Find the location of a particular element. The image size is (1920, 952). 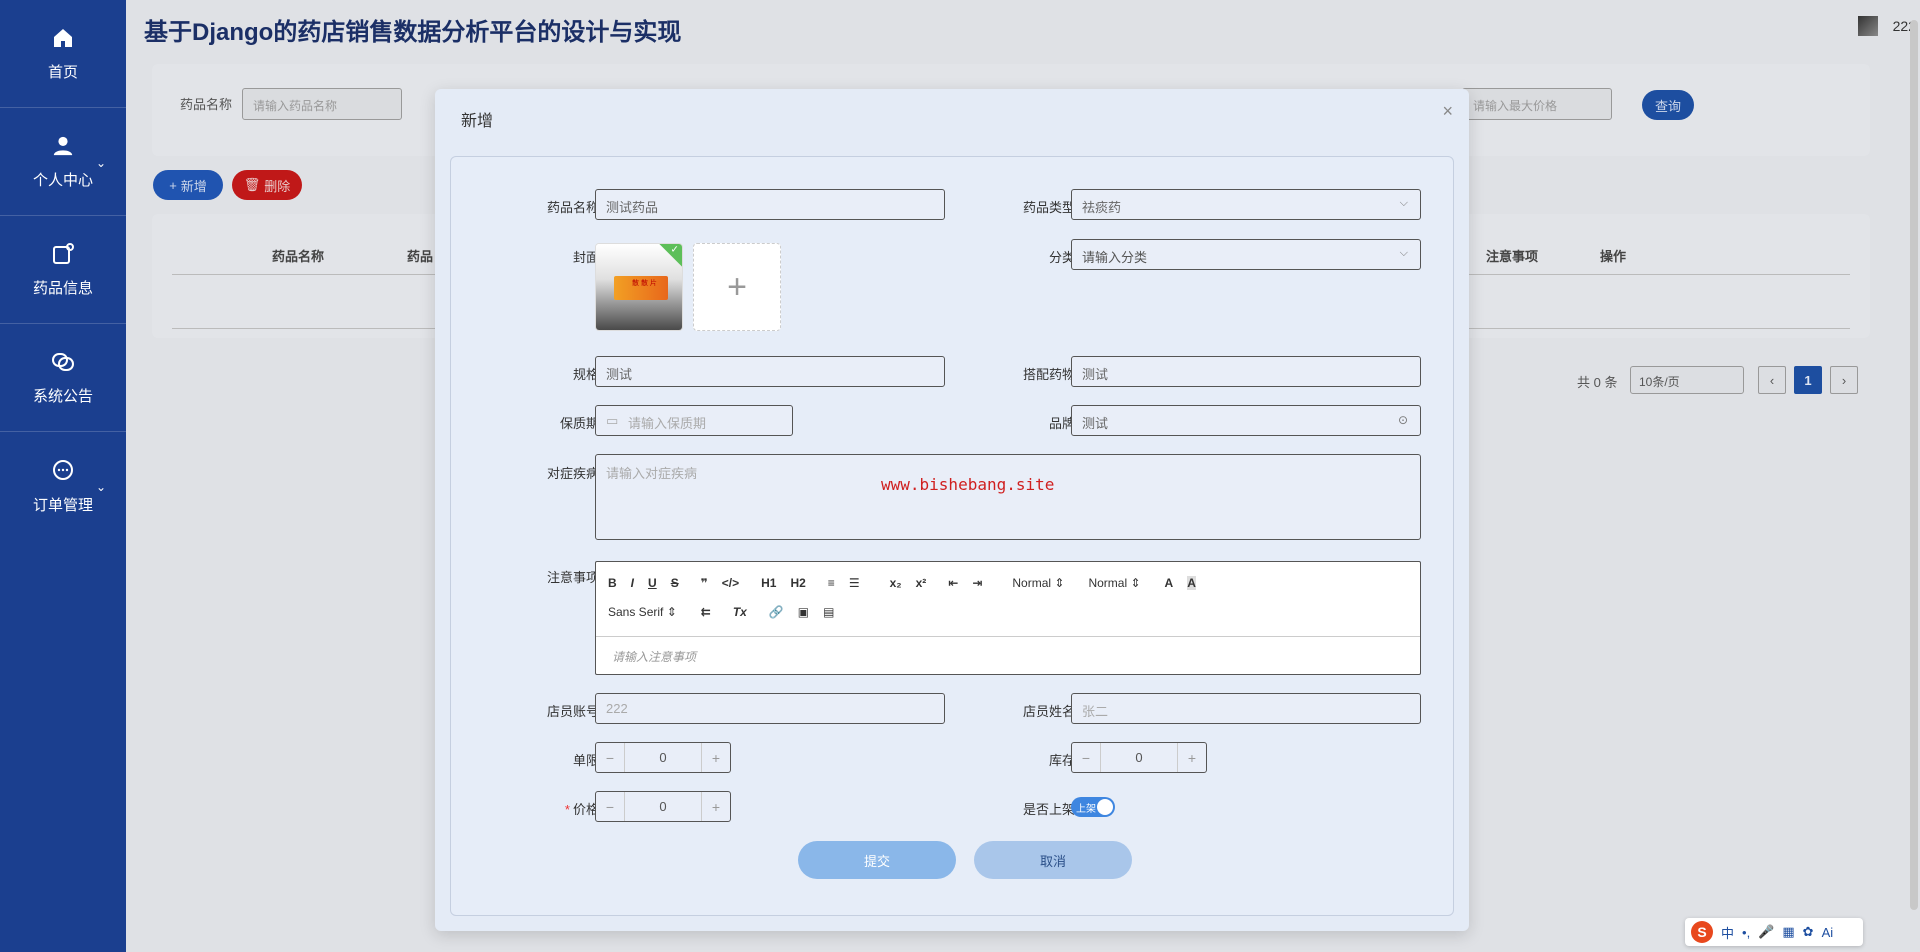

size-select: Normal ⇕ is located at coordinates (1038, 583).